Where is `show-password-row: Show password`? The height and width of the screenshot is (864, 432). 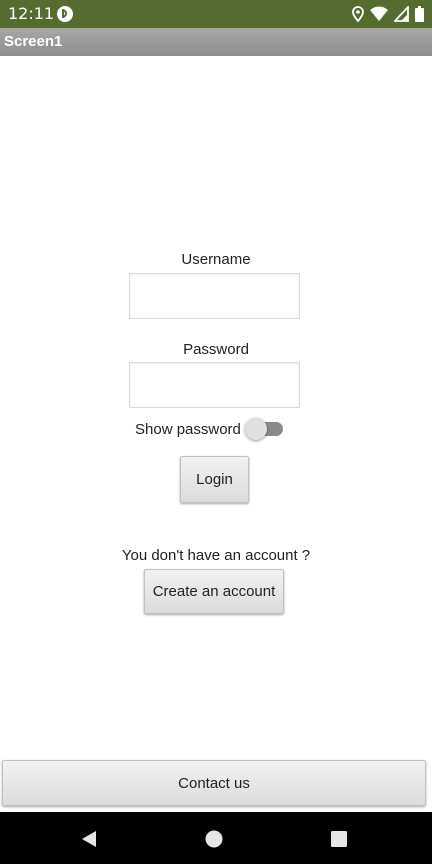
show-password-row: Show password is located at coordinates (209, 429).